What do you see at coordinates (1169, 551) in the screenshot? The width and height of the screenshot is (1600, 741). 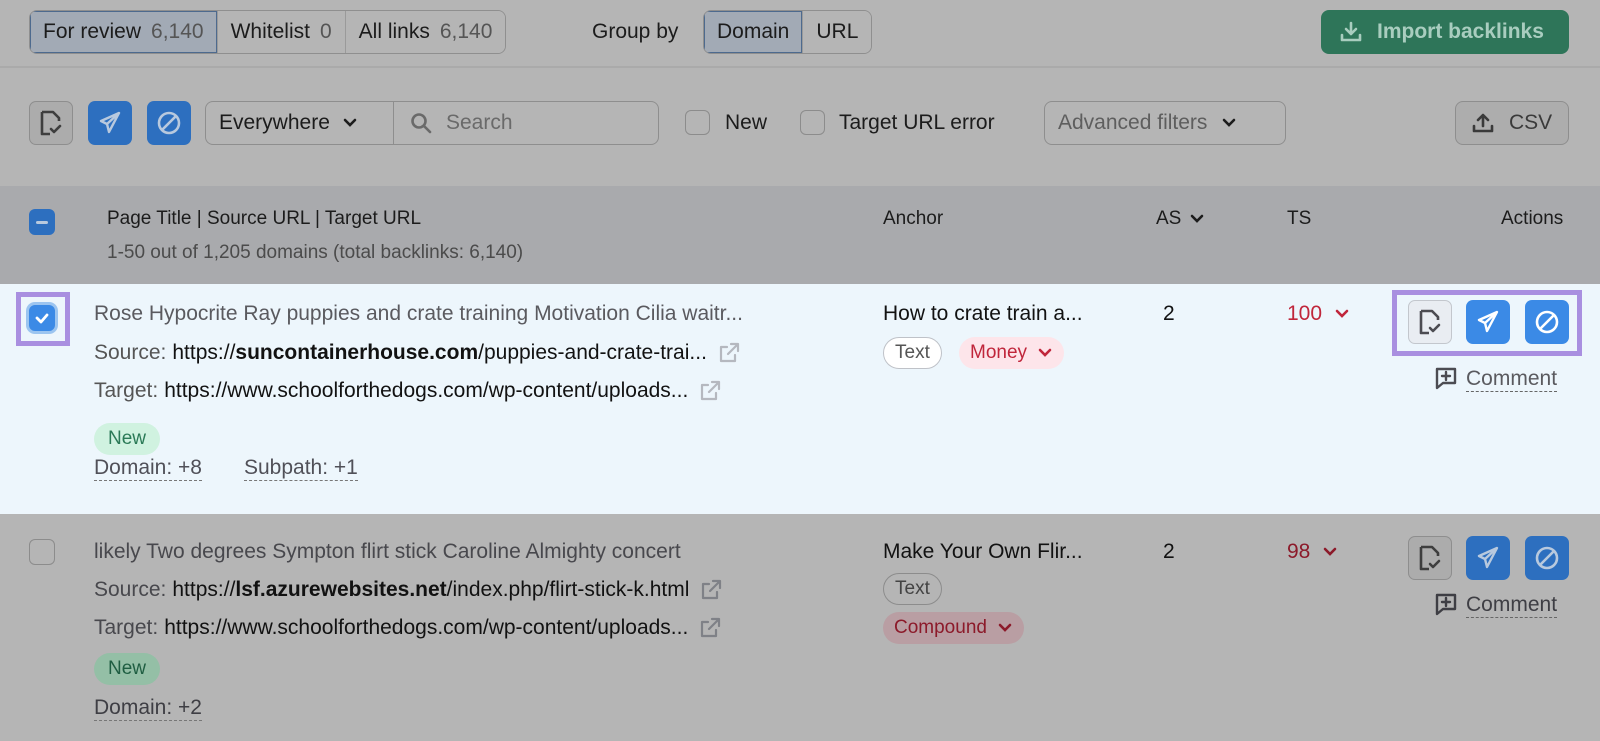 I see `as-score: 2` at bounding box center [1169, 551].